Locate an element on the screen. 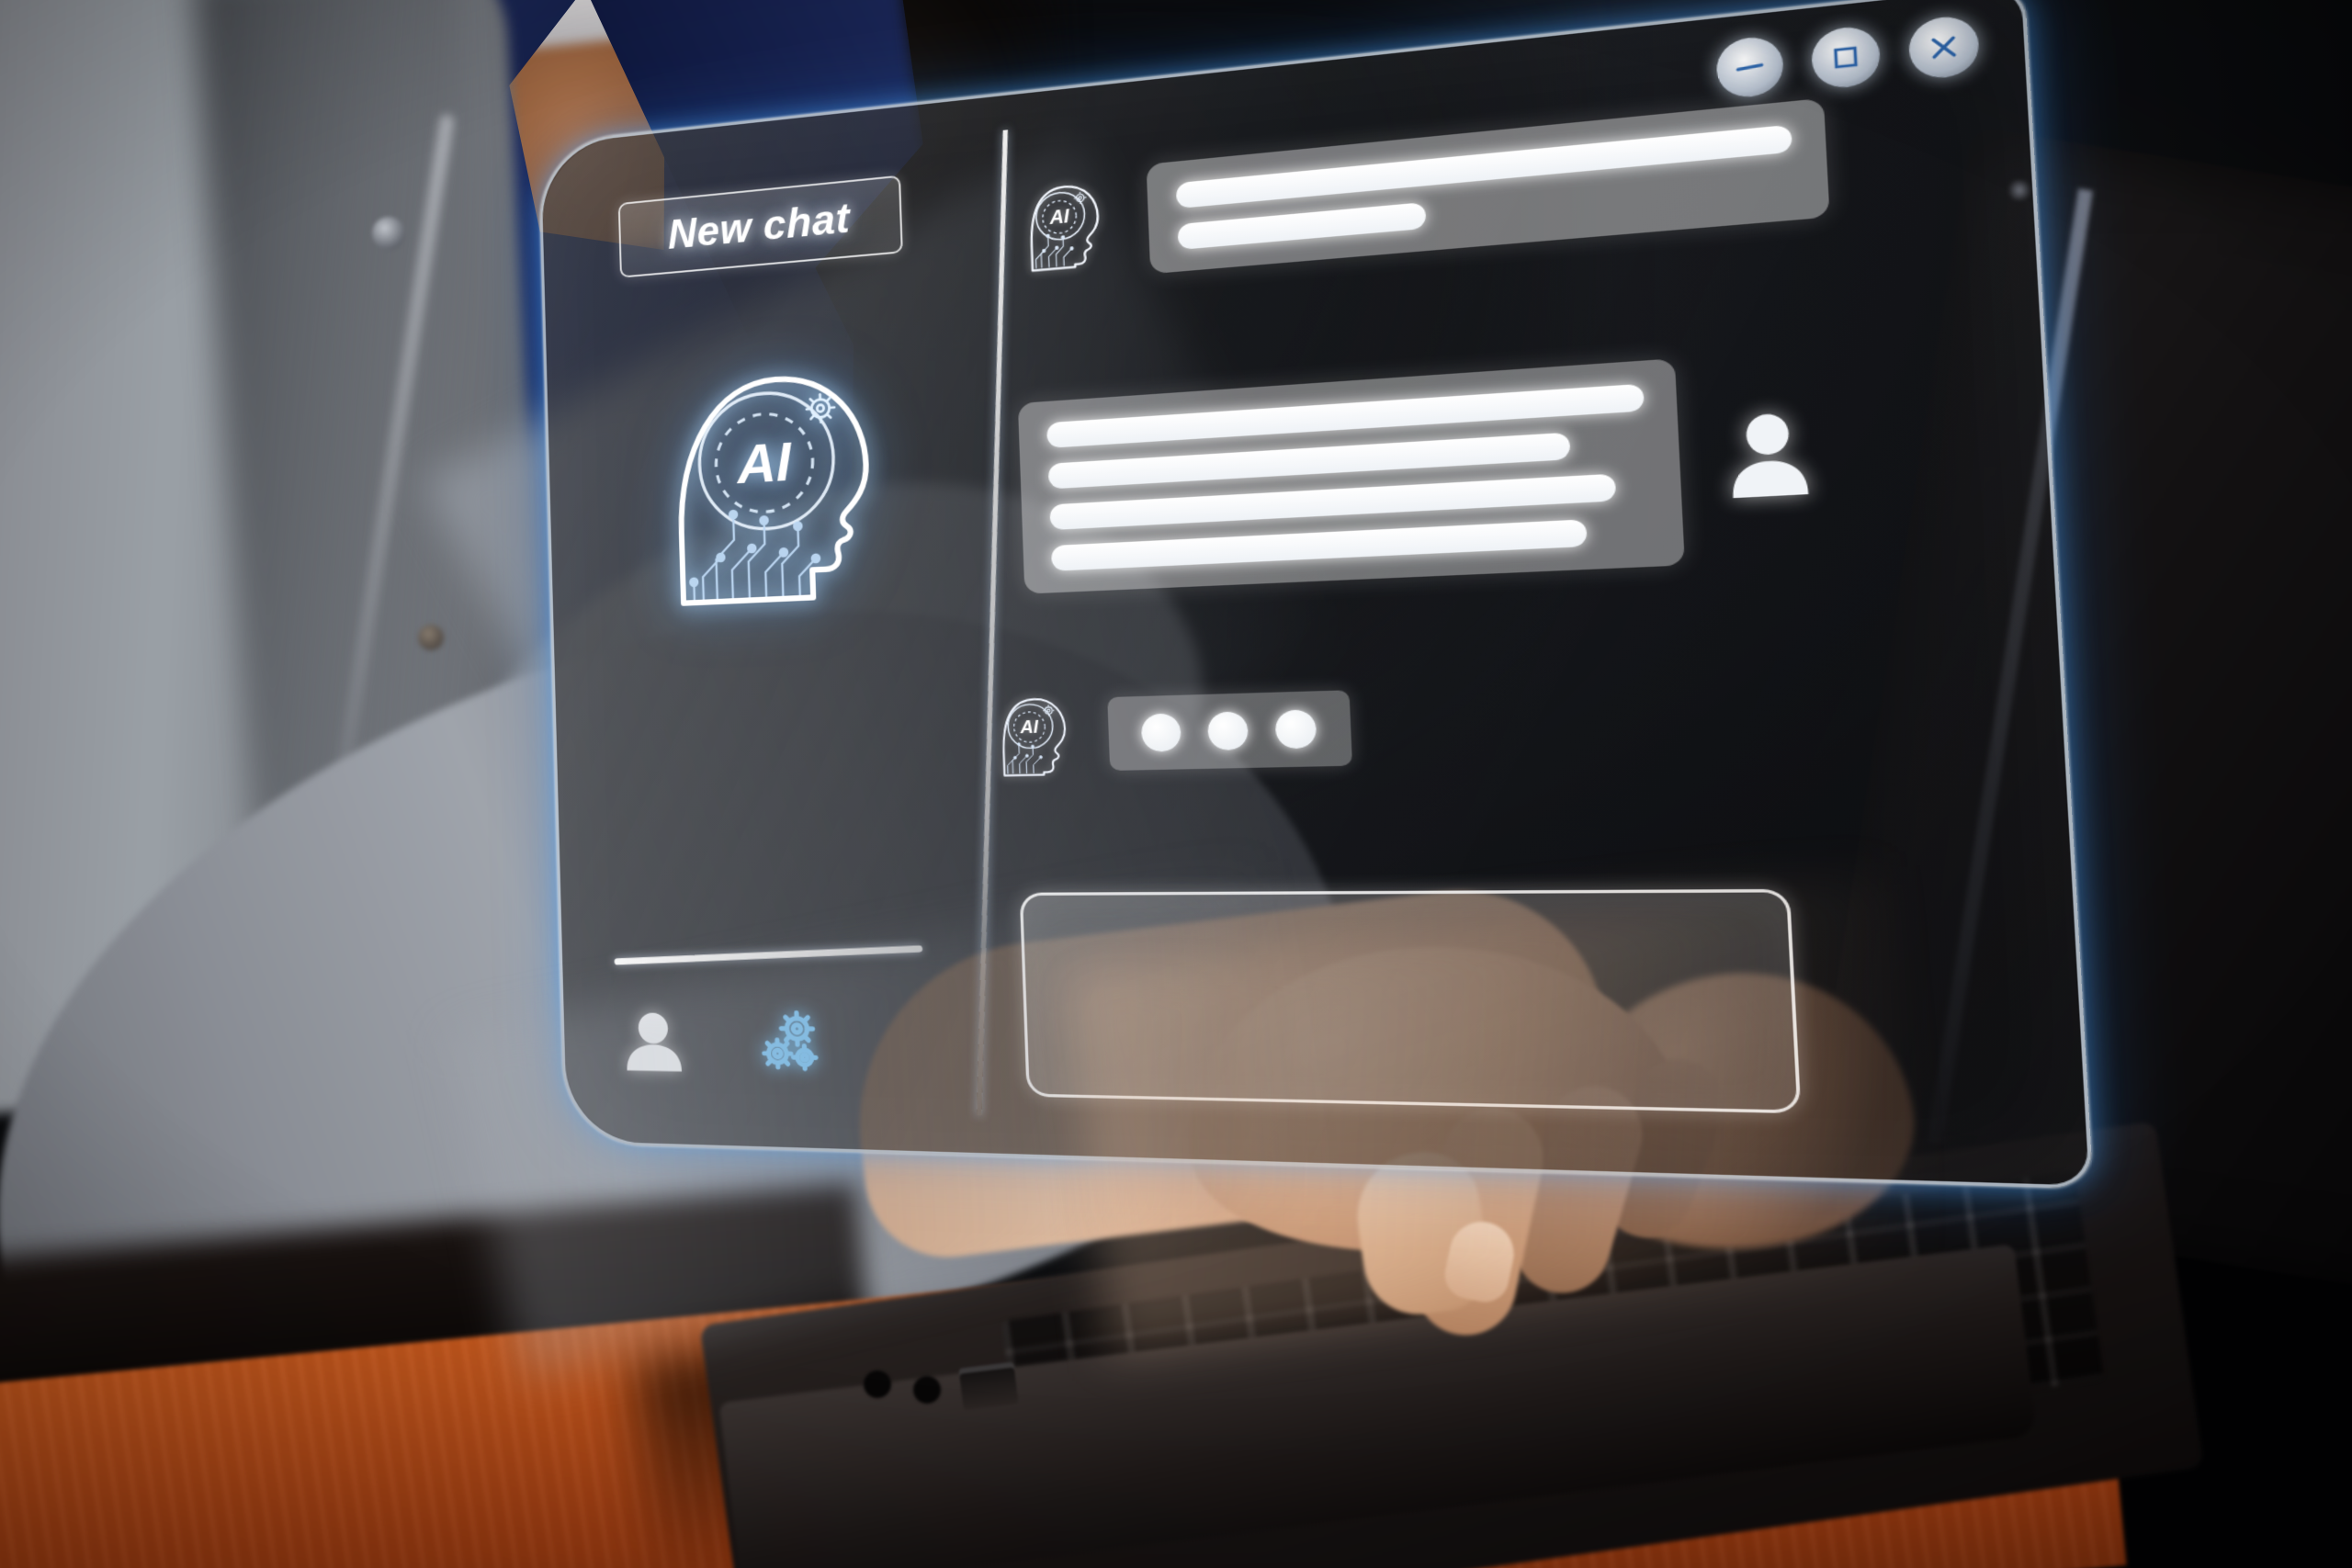 Image resolution: width=2352 pixels, height=1568 pixels. message-assistant: AI is located at coordinates (1426, 191).